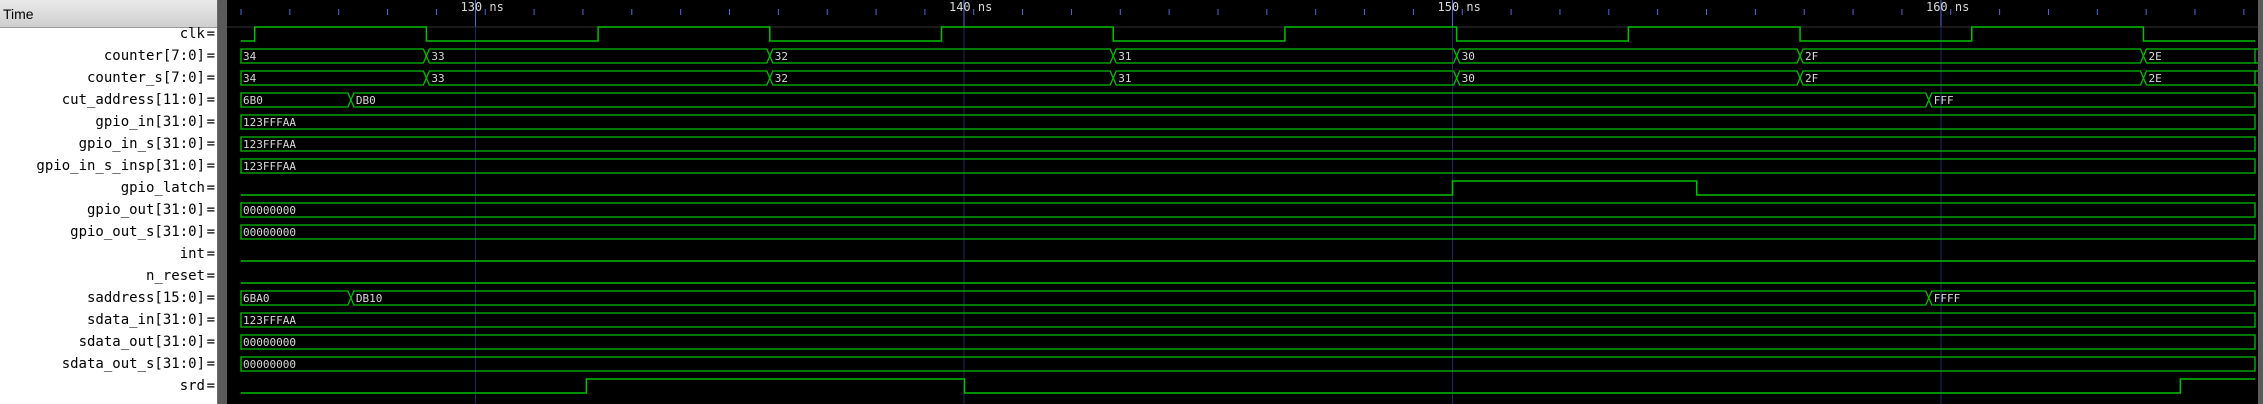  I want to click on signal-name: int, so click(192, 254).